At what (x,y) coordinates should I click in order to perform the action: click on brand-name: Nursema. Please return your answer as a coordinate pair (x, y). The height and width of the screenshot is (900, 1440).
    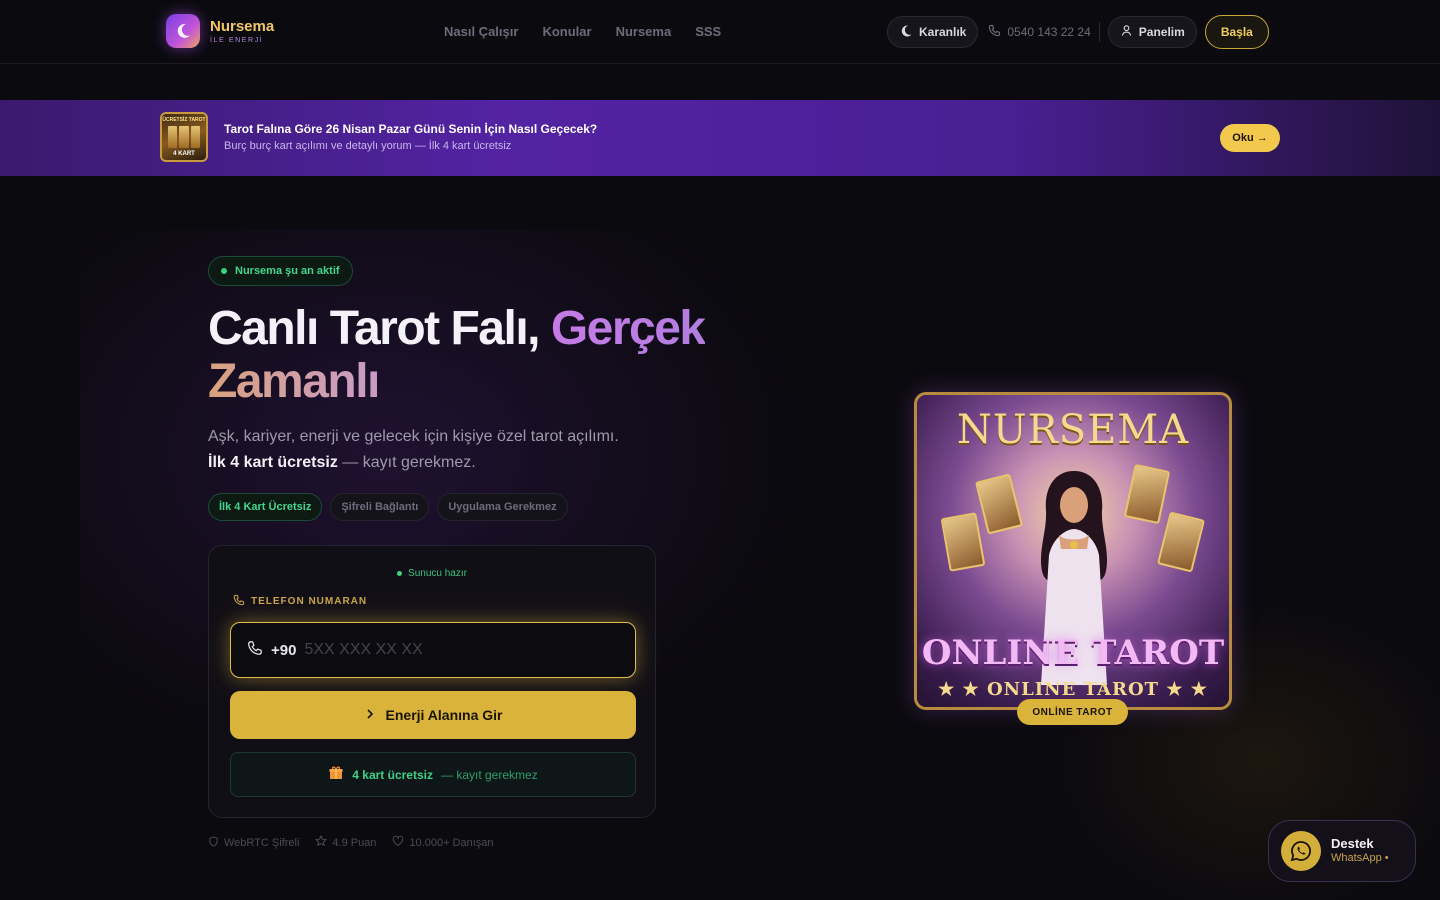
    Looking at the image, I should click on (242, 26).